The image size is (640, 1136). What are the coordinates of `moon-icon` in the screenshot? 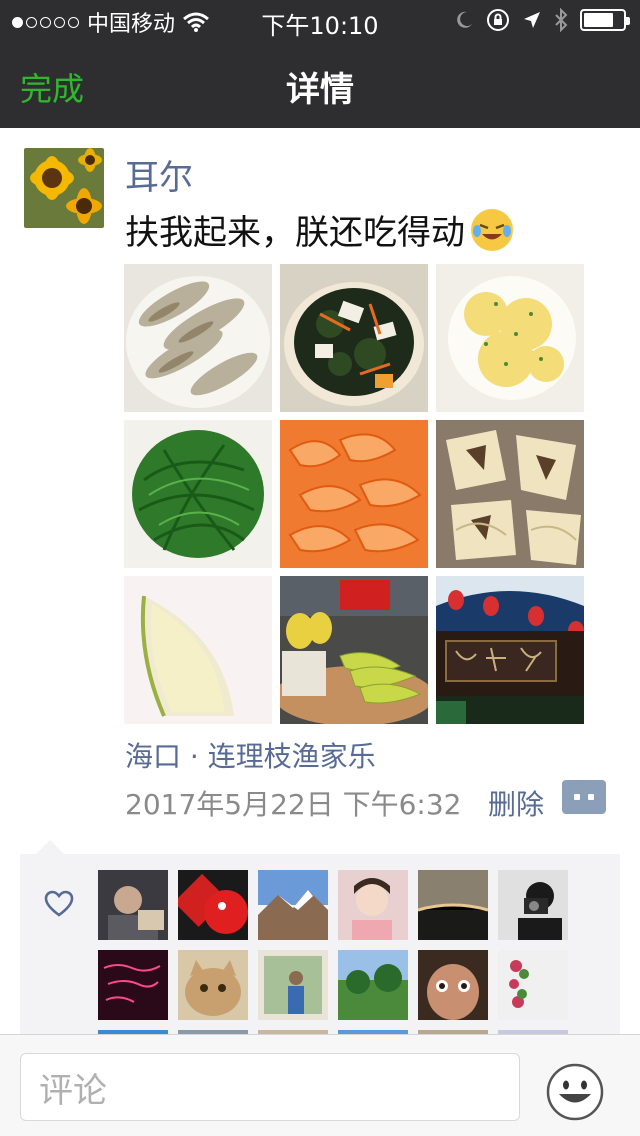 It's located at (464, 19).